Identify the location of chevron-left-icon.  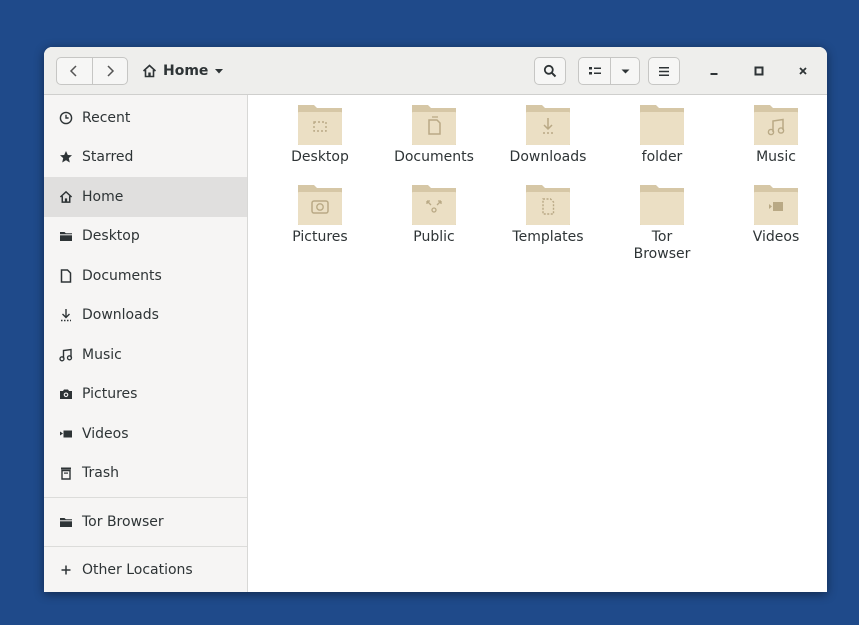
(73, 71).